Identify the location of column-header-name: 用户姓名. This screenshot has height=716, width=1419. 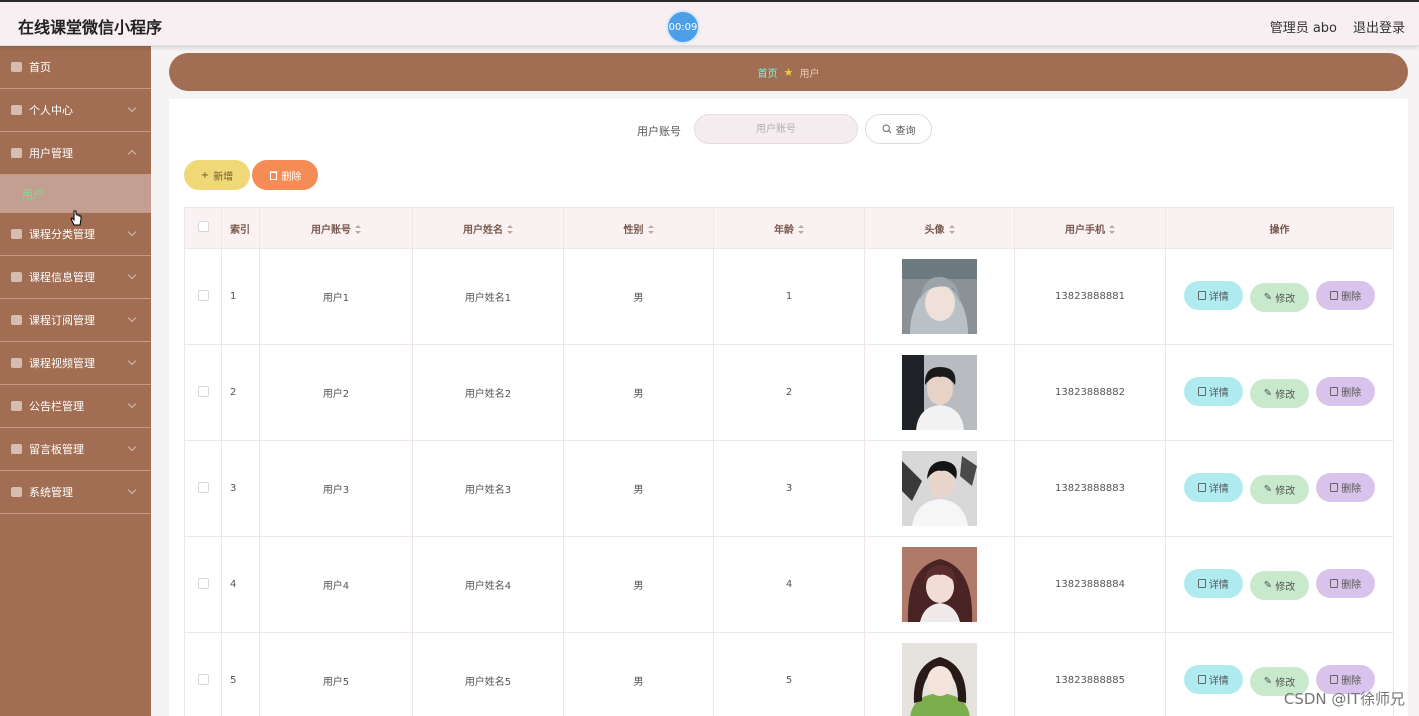
(488, 228).